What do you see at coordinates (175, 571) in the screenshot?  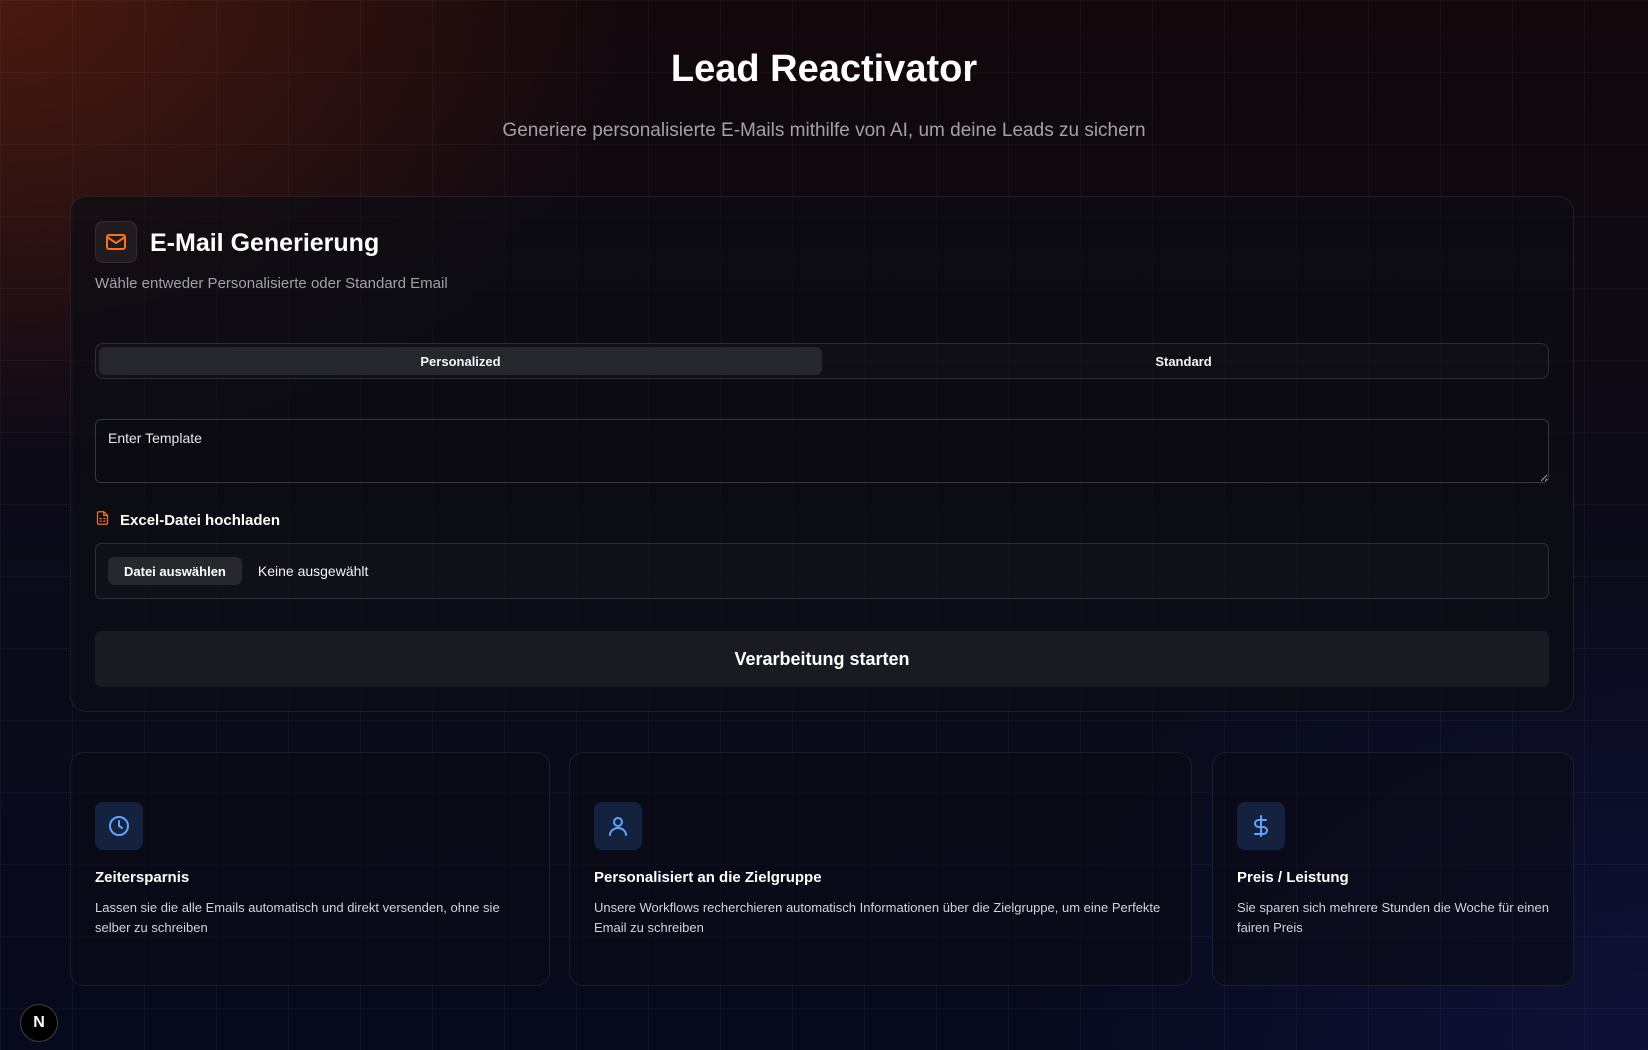 I see `choose-file-button: Datei auswählen` at bounding box center [175, 571].